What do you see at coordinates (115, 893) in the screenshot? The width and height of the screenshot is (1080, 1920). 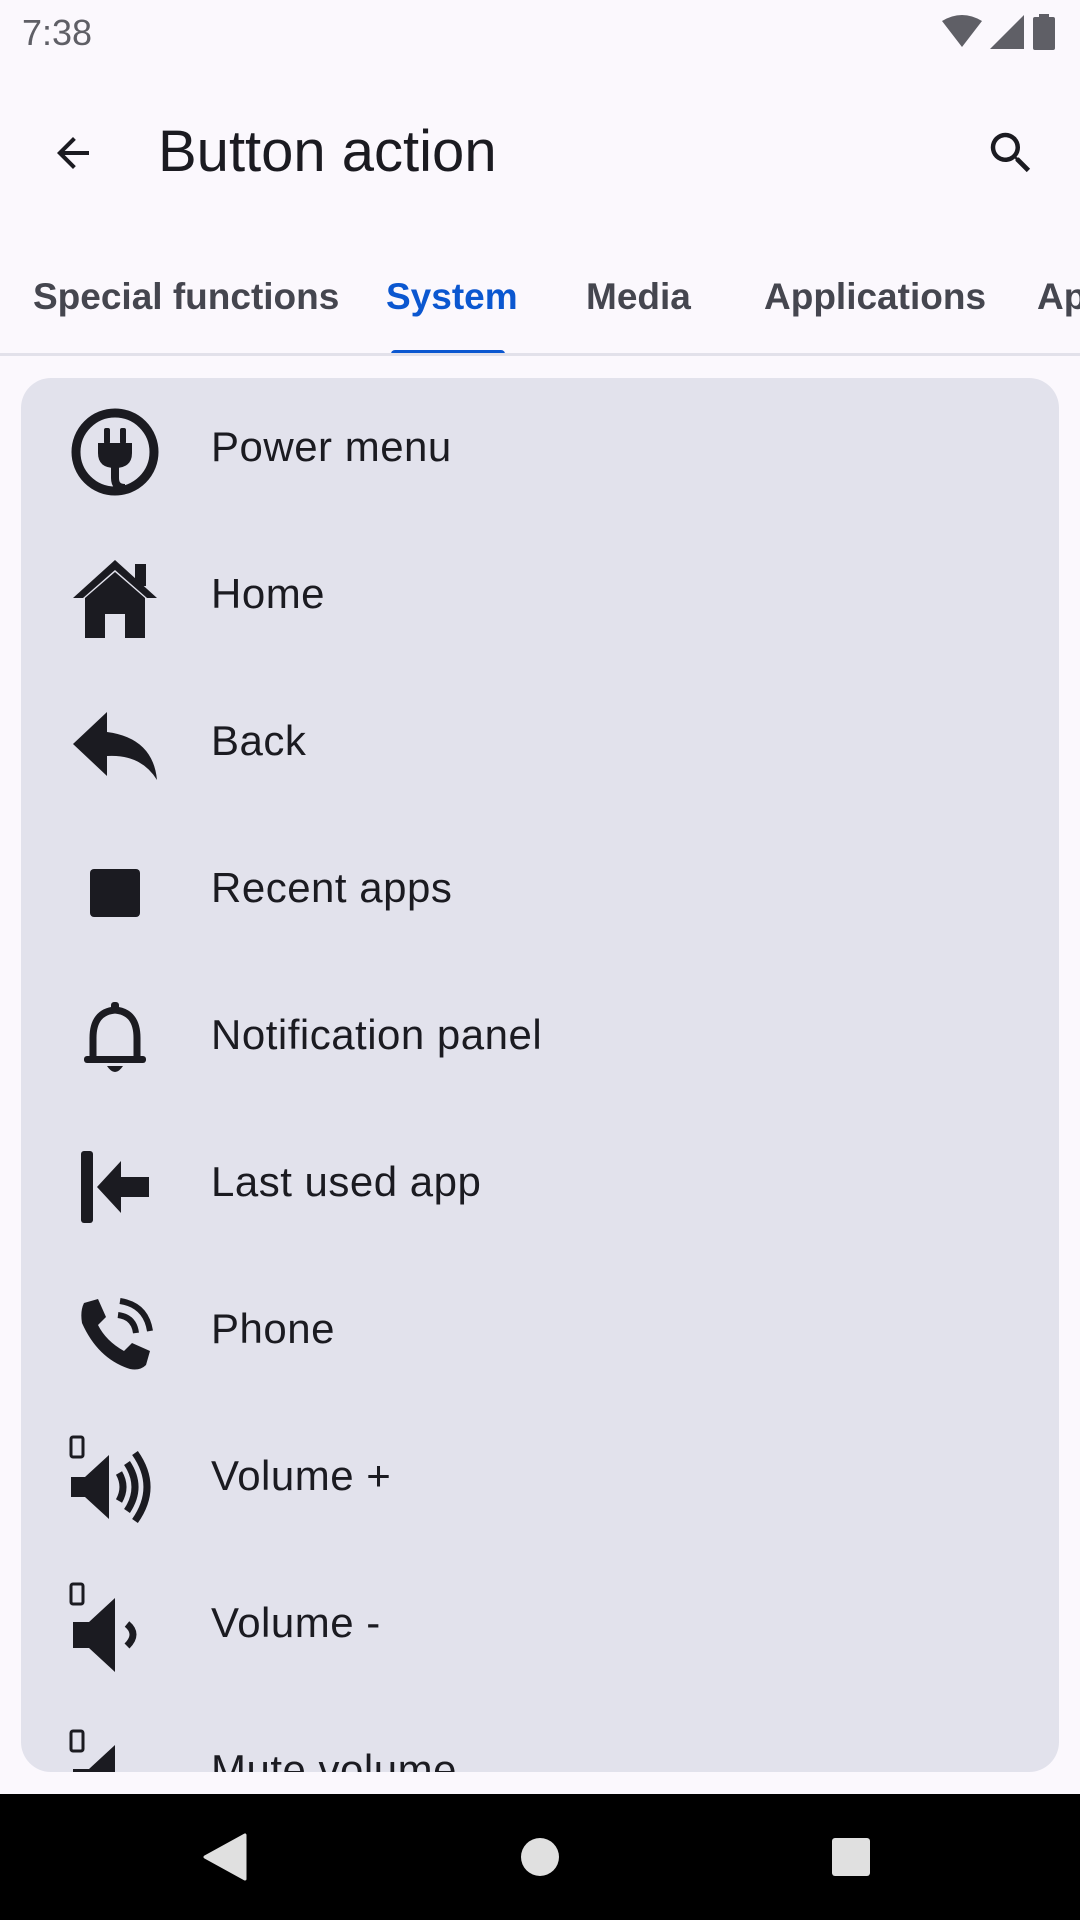 I see `square-icon` at bounding box center [115, 893].